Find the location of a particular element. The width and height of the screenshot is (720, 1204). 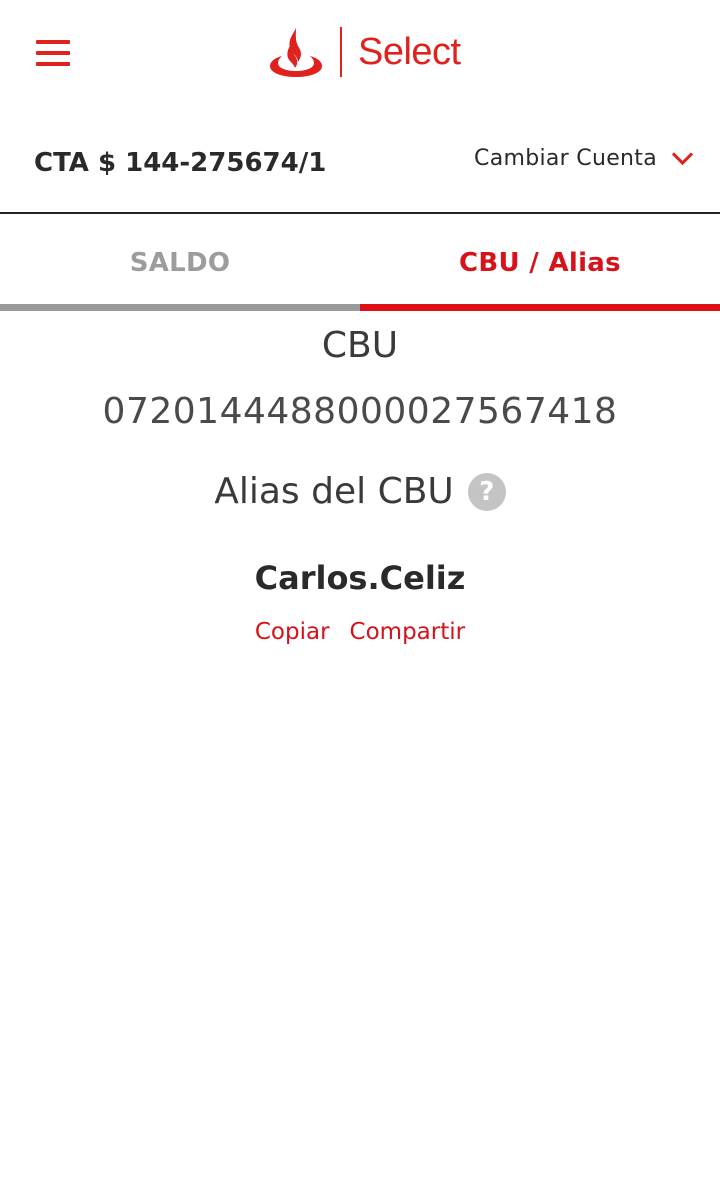

help-icon: ? is located at coordinates (486, 491).